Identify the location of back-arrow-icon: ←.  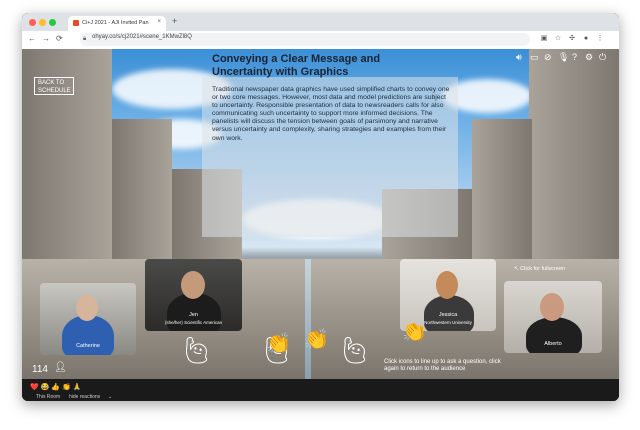
(32, 38).